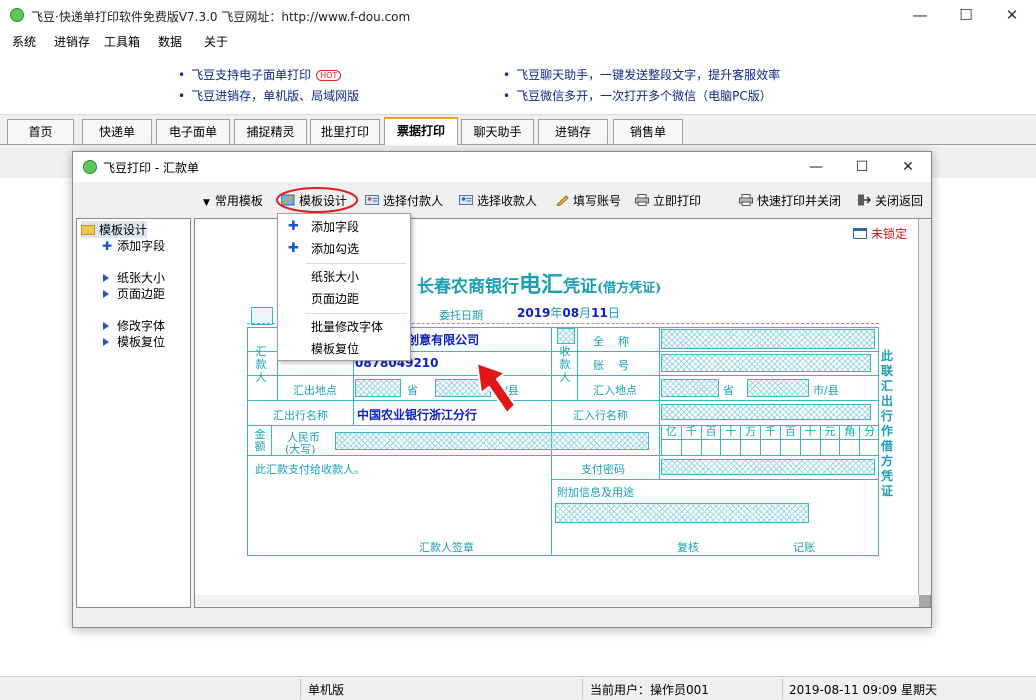 This screenshot has height=700, width=1036. Describe the element at coordinates (326, 690) in the screenshot. I see `status-mode: 单机版` at that location.